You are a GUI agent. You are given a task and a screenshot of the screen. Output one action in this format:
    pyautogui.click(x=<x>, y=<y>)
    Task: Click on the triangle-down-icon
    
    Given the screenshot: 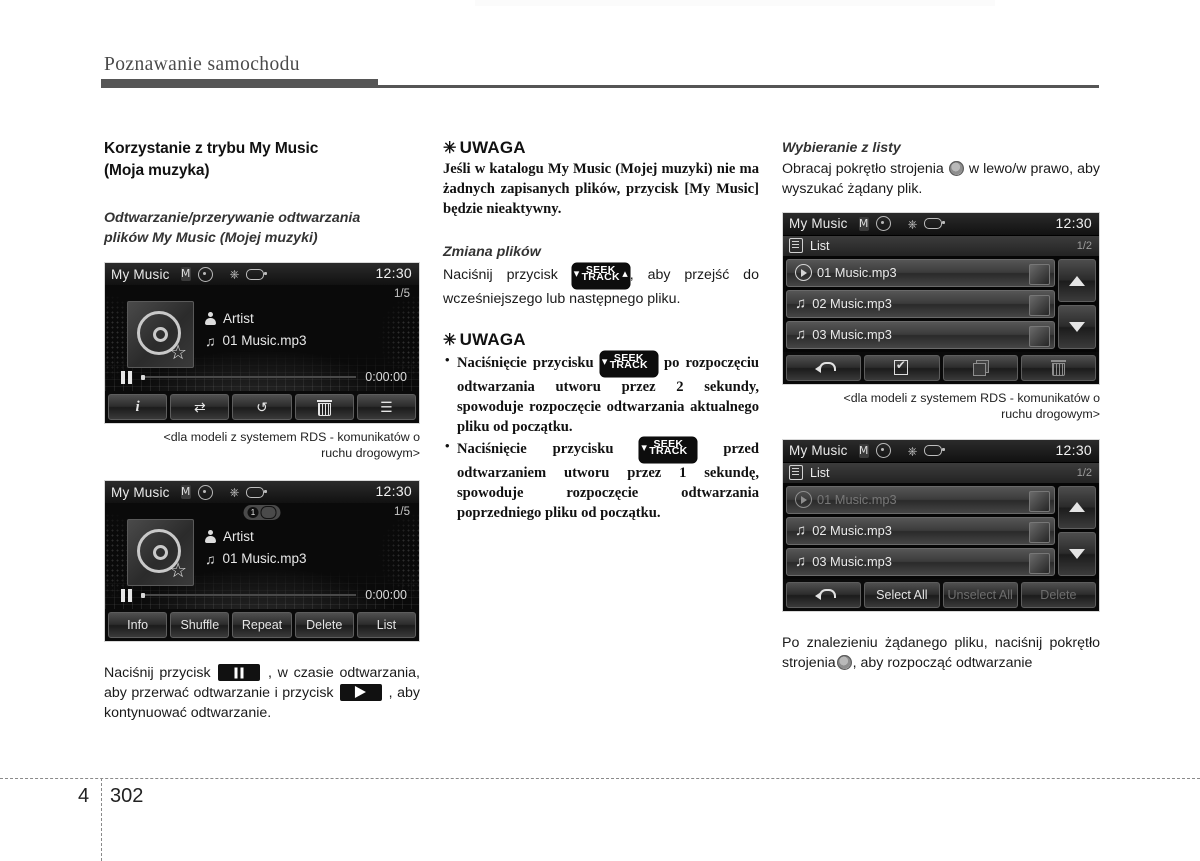 What is the action you would take?
    pyautogui.click(x=1077, y=553)
    